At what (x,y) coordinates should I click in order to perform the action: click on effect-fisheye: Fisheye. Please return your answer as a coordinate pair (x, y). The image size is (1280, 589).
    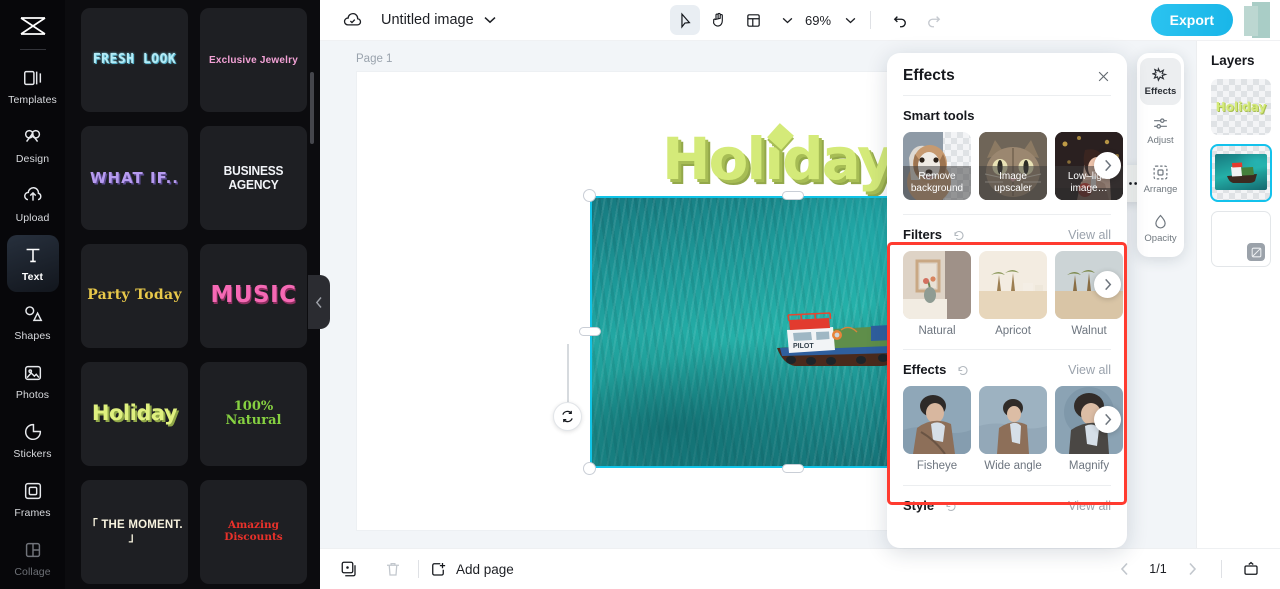
    Looking at the image, I should click on (937, 429).